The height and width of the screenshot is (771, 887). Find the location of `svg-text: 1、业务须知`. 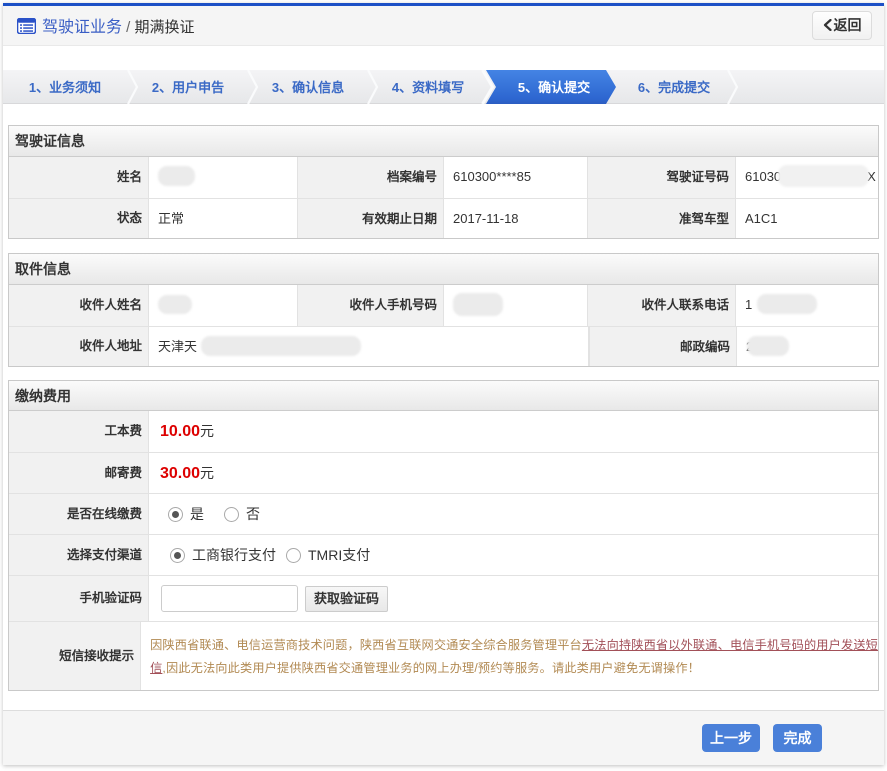

svg-text: 1、业务须知 is located at coordinates (65, 87).